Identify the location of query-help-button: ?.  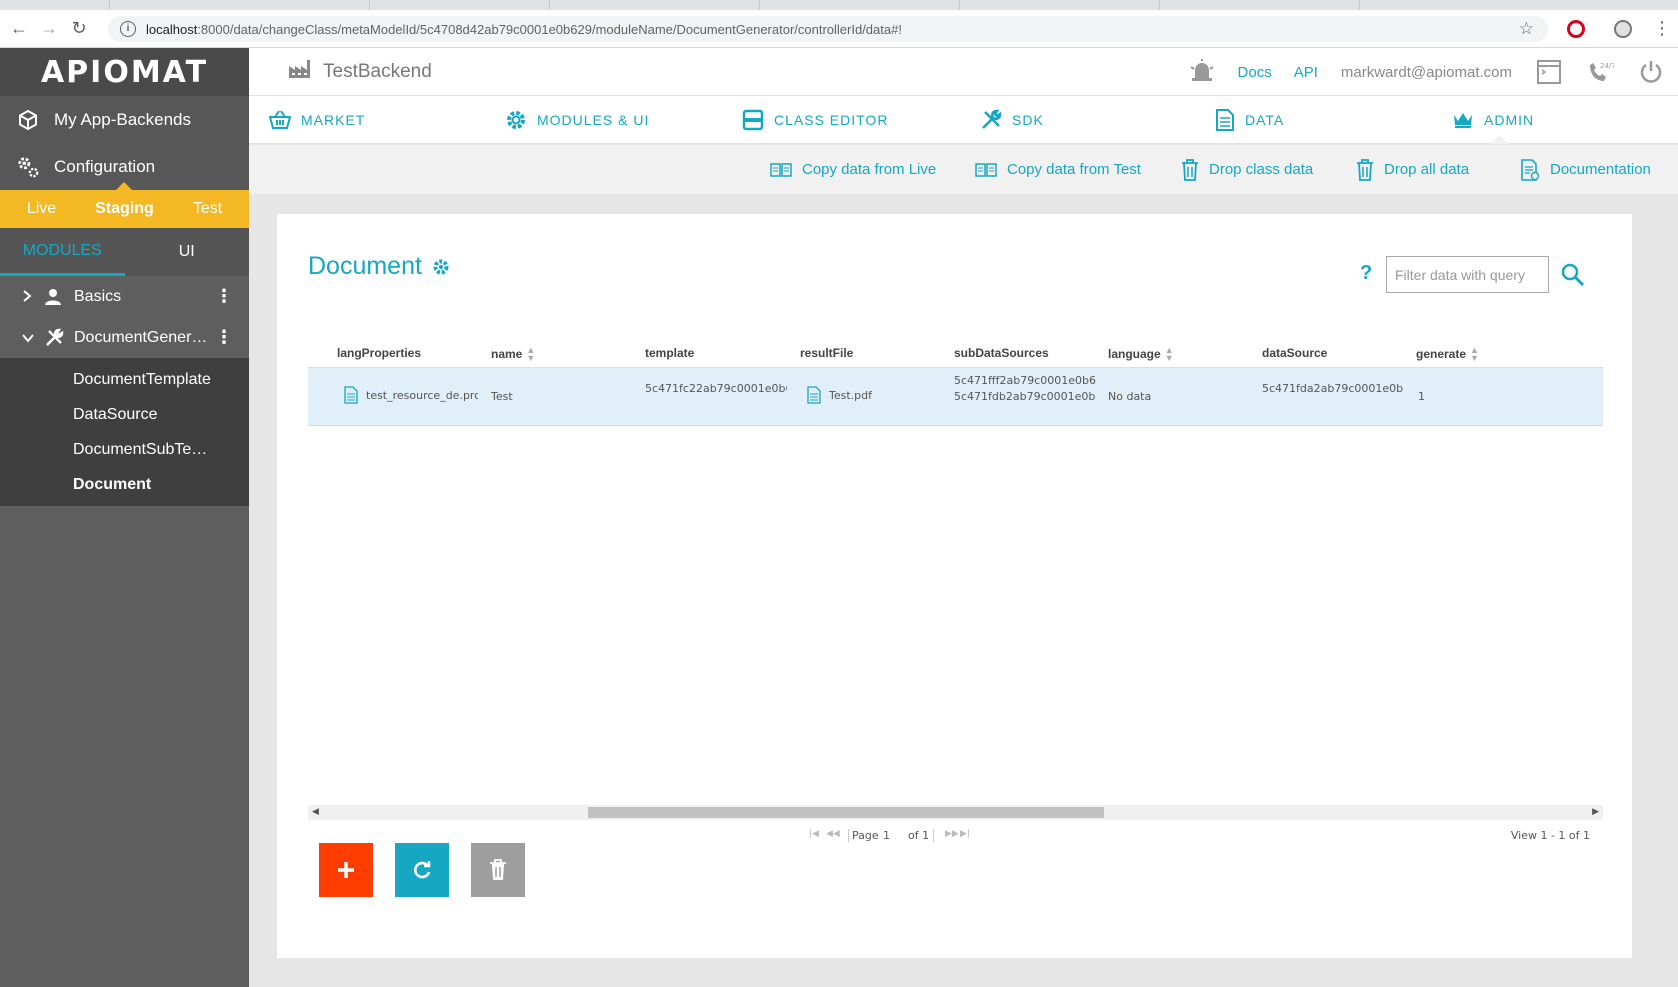
(1366, 273).